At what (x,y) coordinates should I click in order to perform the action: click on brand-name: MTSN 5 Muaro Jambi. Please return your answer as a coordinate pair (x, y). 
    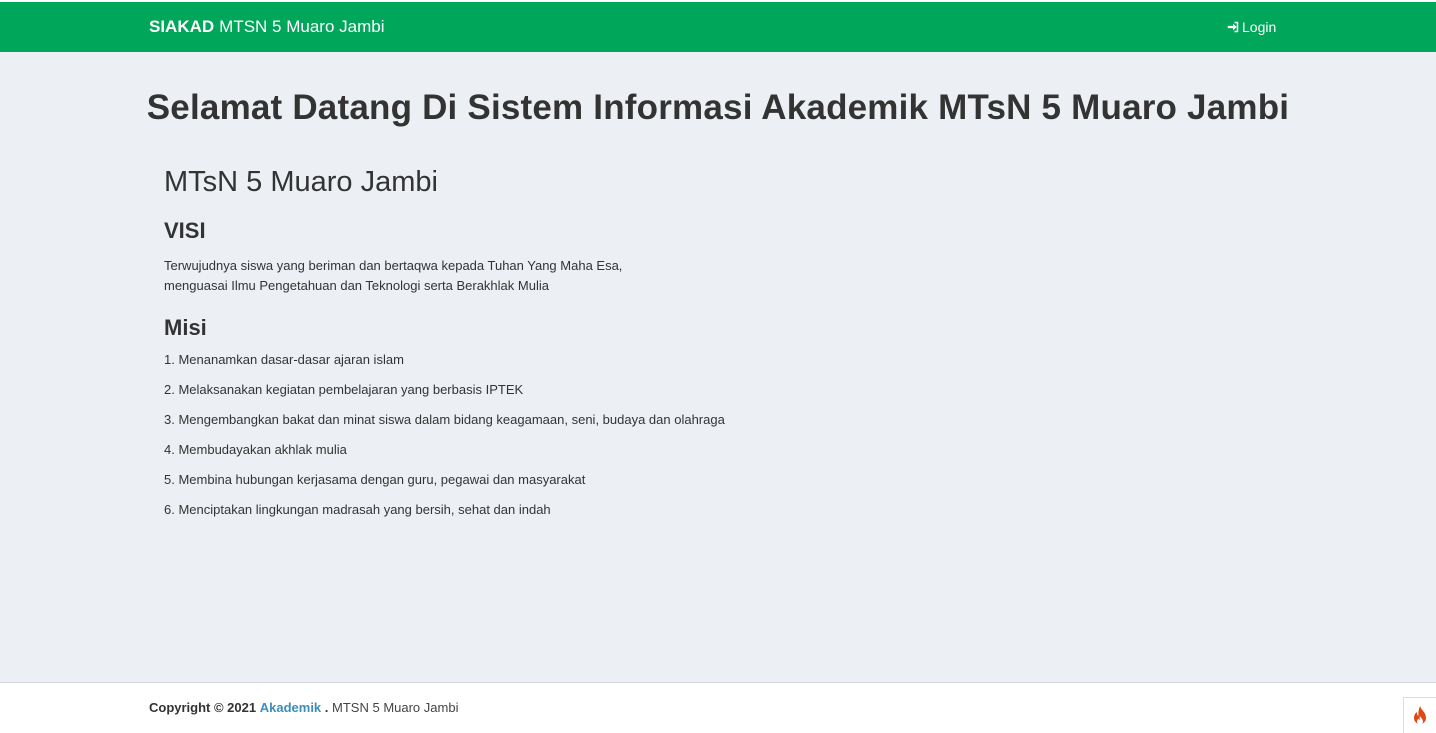
    Looking at the image, I should click on (302, 26).